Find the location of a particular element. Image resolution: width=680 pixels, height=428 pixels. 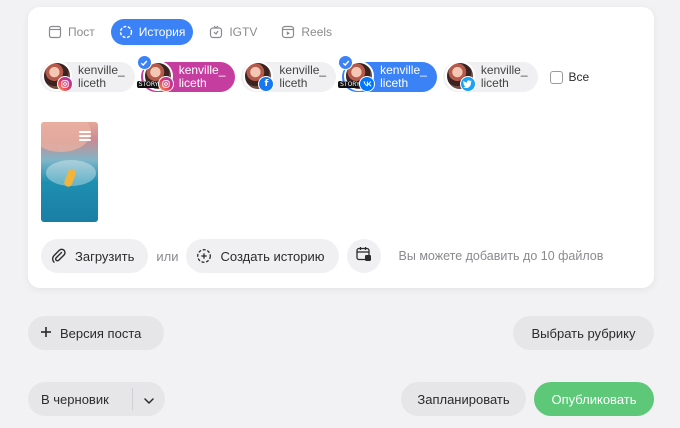

create-story-icon is located at coordinates (204, 256).